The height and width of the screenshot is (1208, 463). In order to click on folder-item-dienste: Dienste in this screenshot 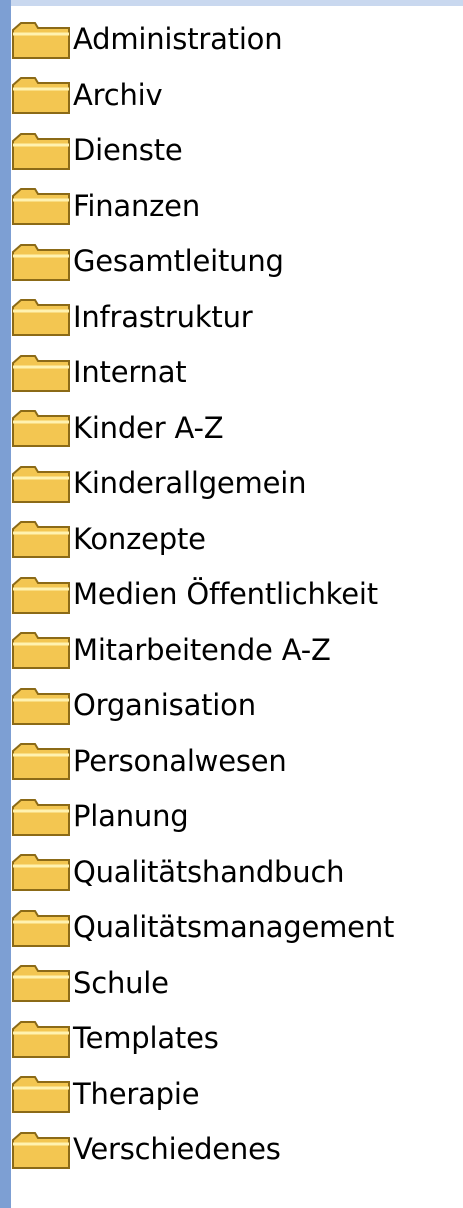, I will do `click(237, 151)`.